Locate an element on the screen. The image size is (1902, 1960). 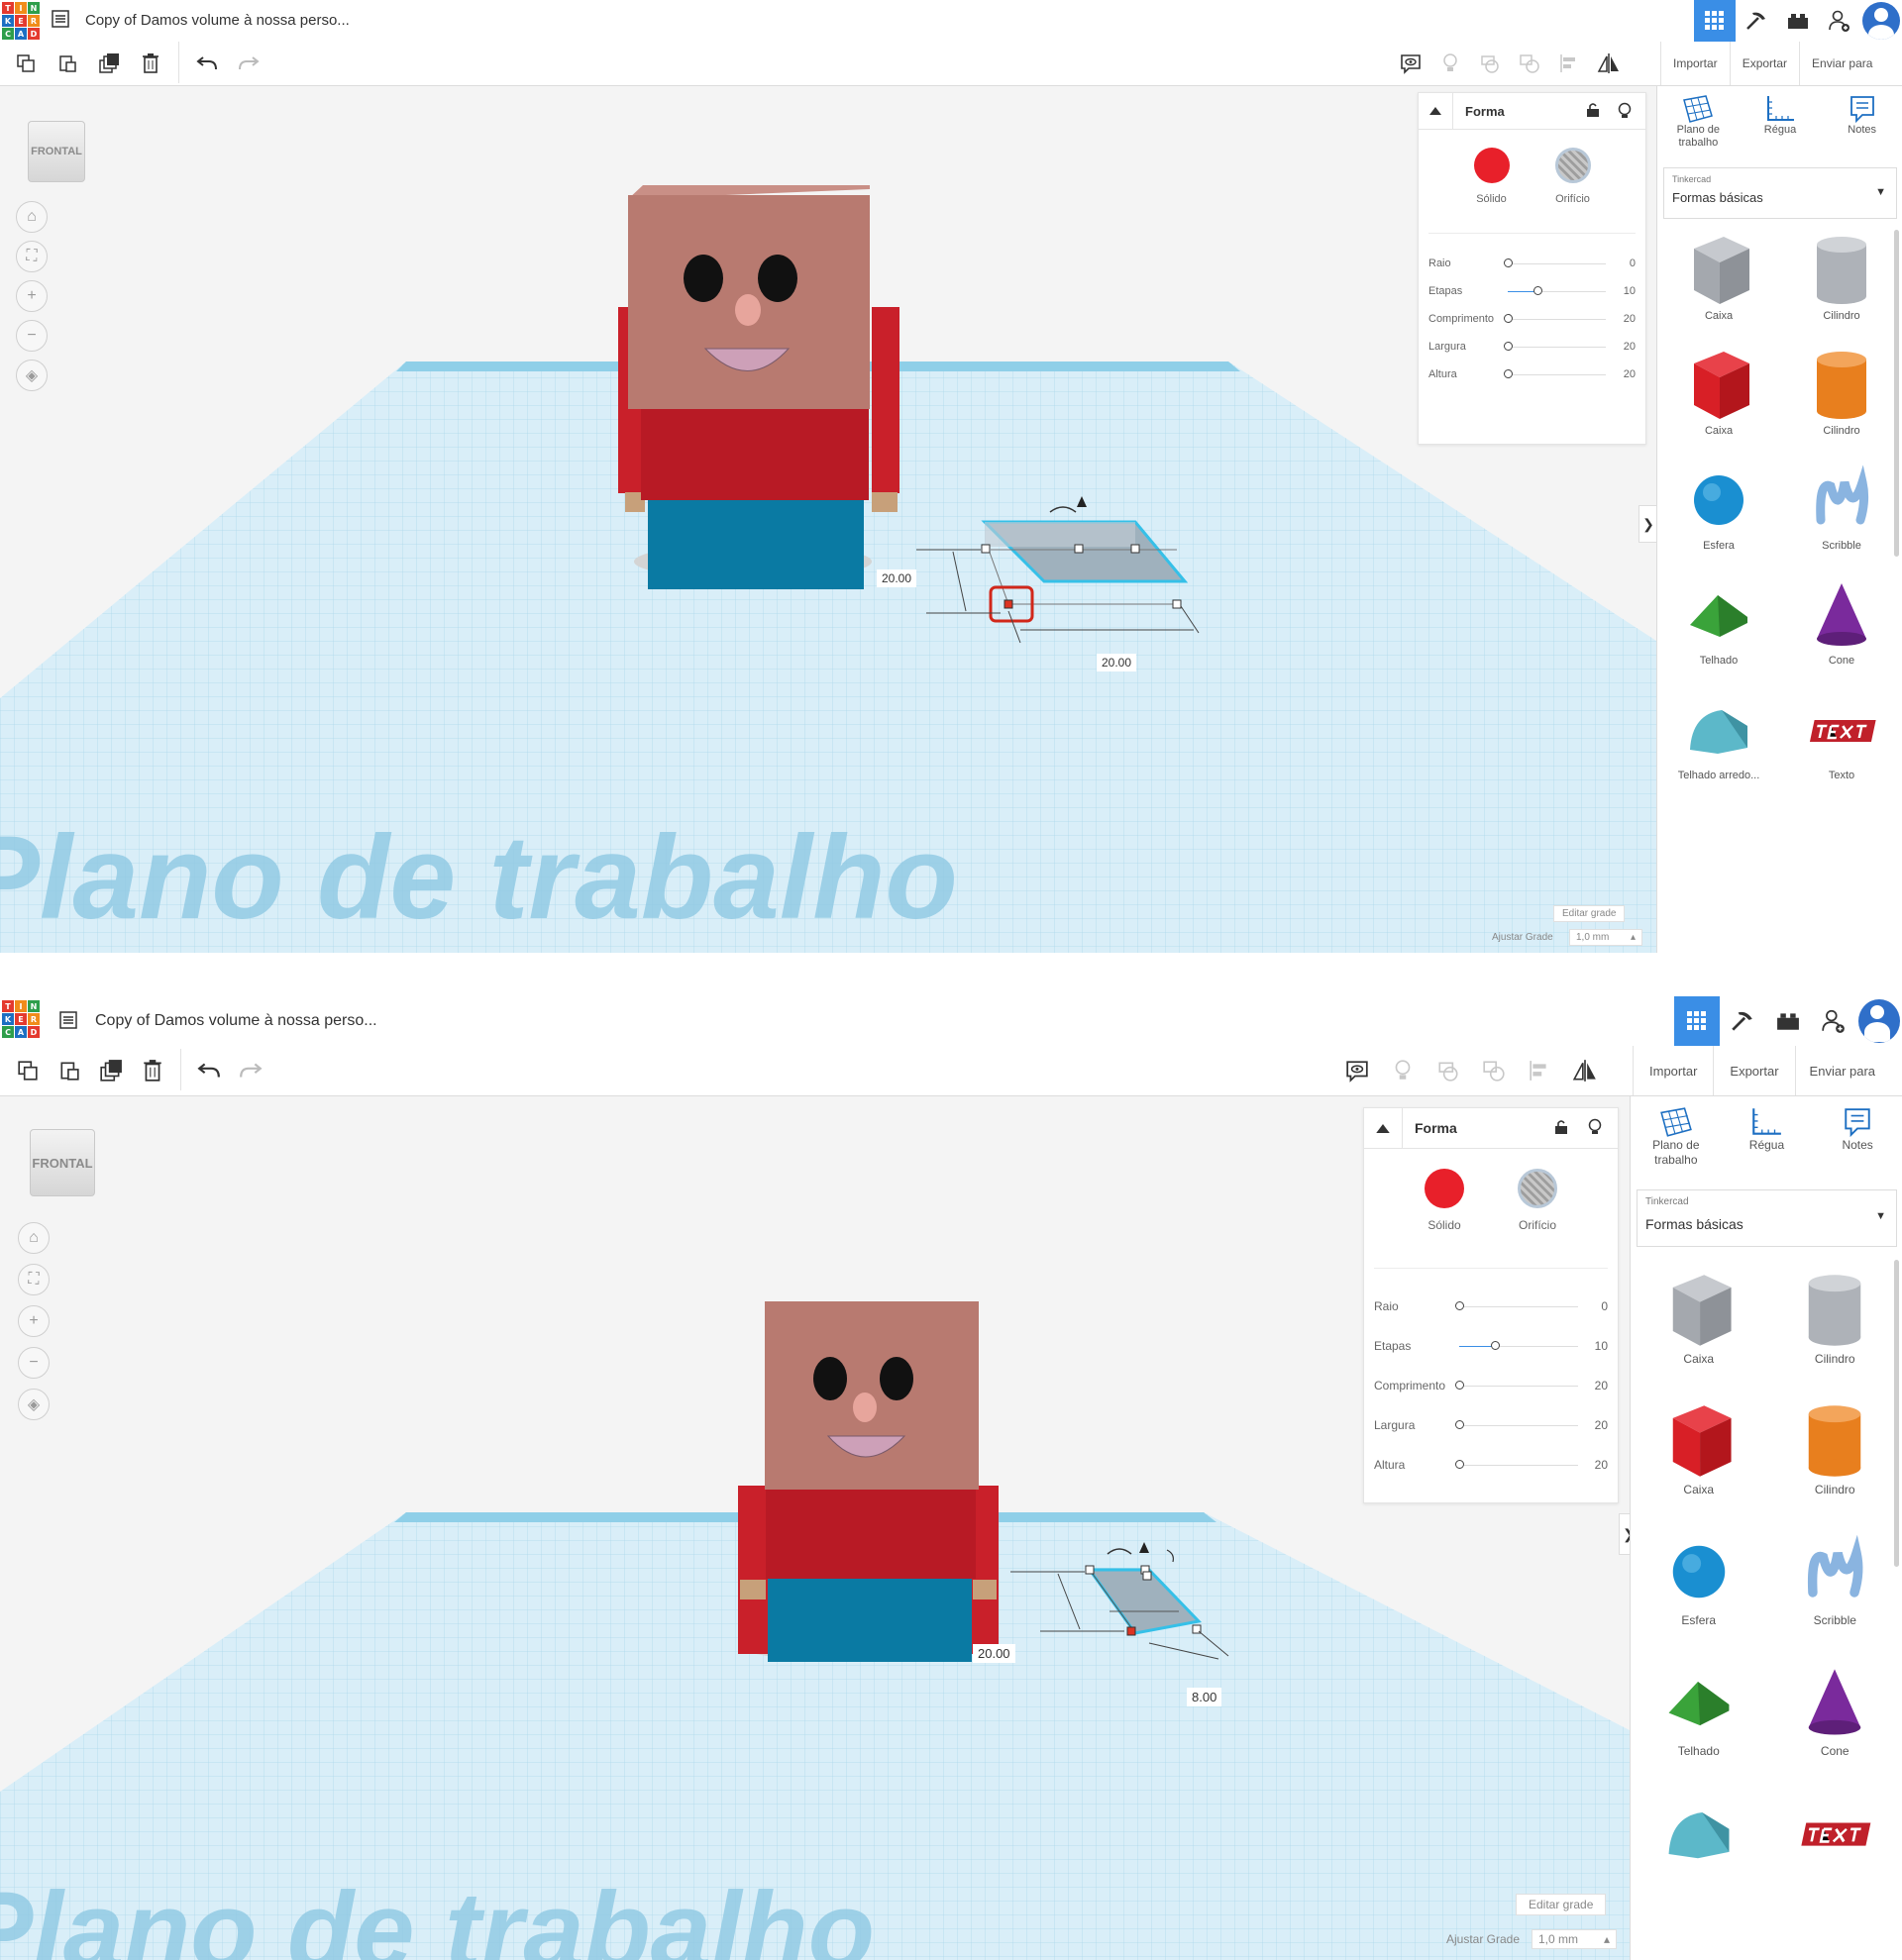
paste-button is located at coordinates (67, 63).